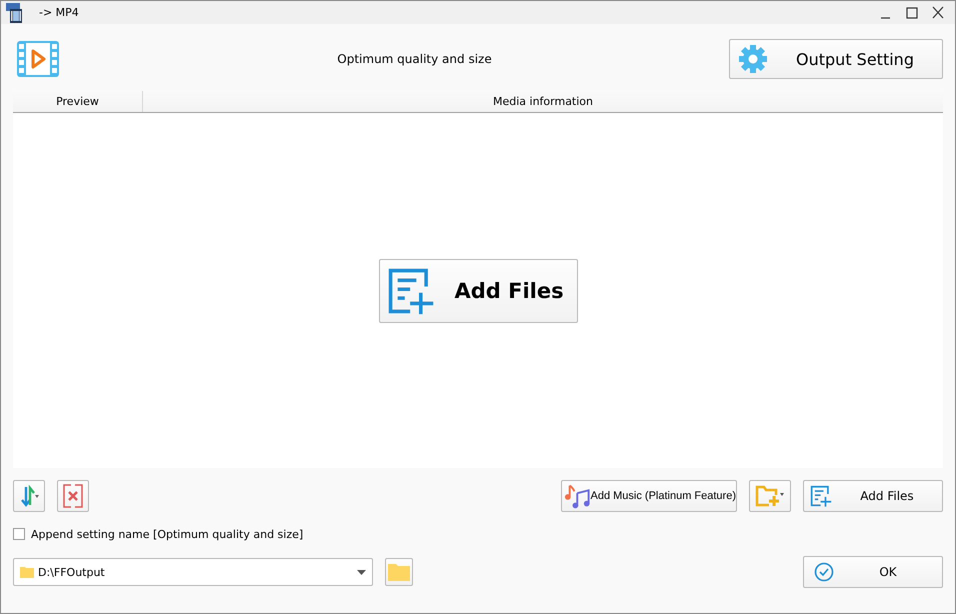 The height and width of the screenshot is (614, 956). Describe the element at coordinates (543, 101) in the screenshot. I see `column-header: Media information` at that location.